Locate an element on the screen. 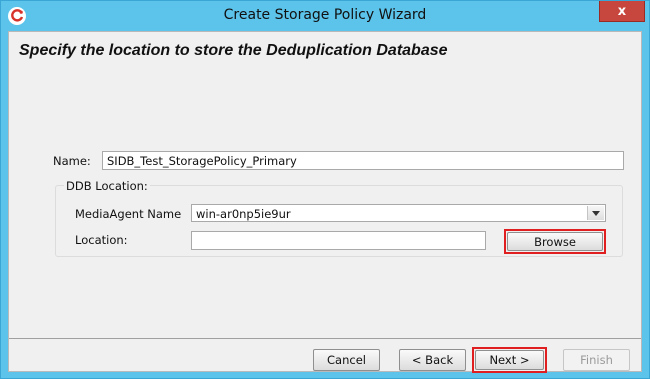 The width and height of the screenshot is (650, 379). ddb-location-label: DDB Location: is located at coordinates (107, 186).